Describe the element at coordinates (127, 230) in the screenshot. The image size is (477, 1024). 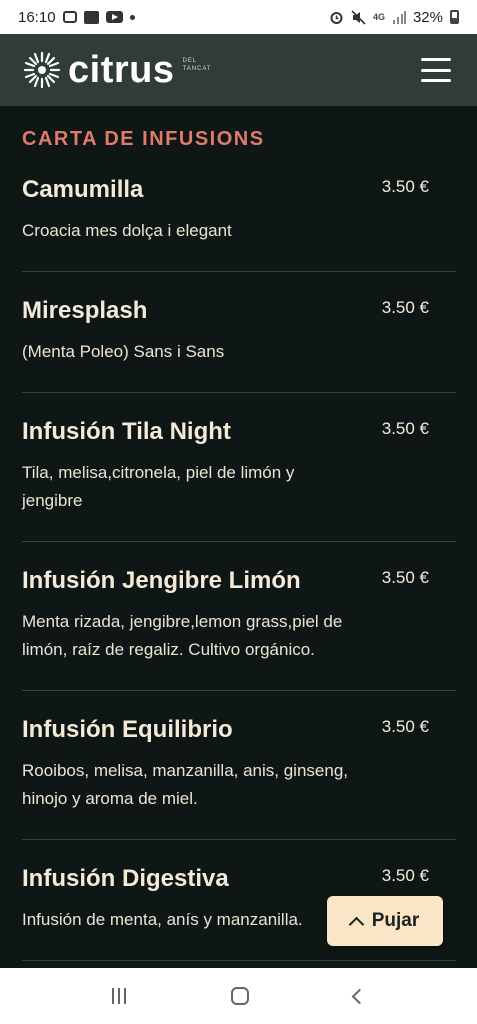
I see `menu-item-description: Croacia mes dolça i elegant` at that location.